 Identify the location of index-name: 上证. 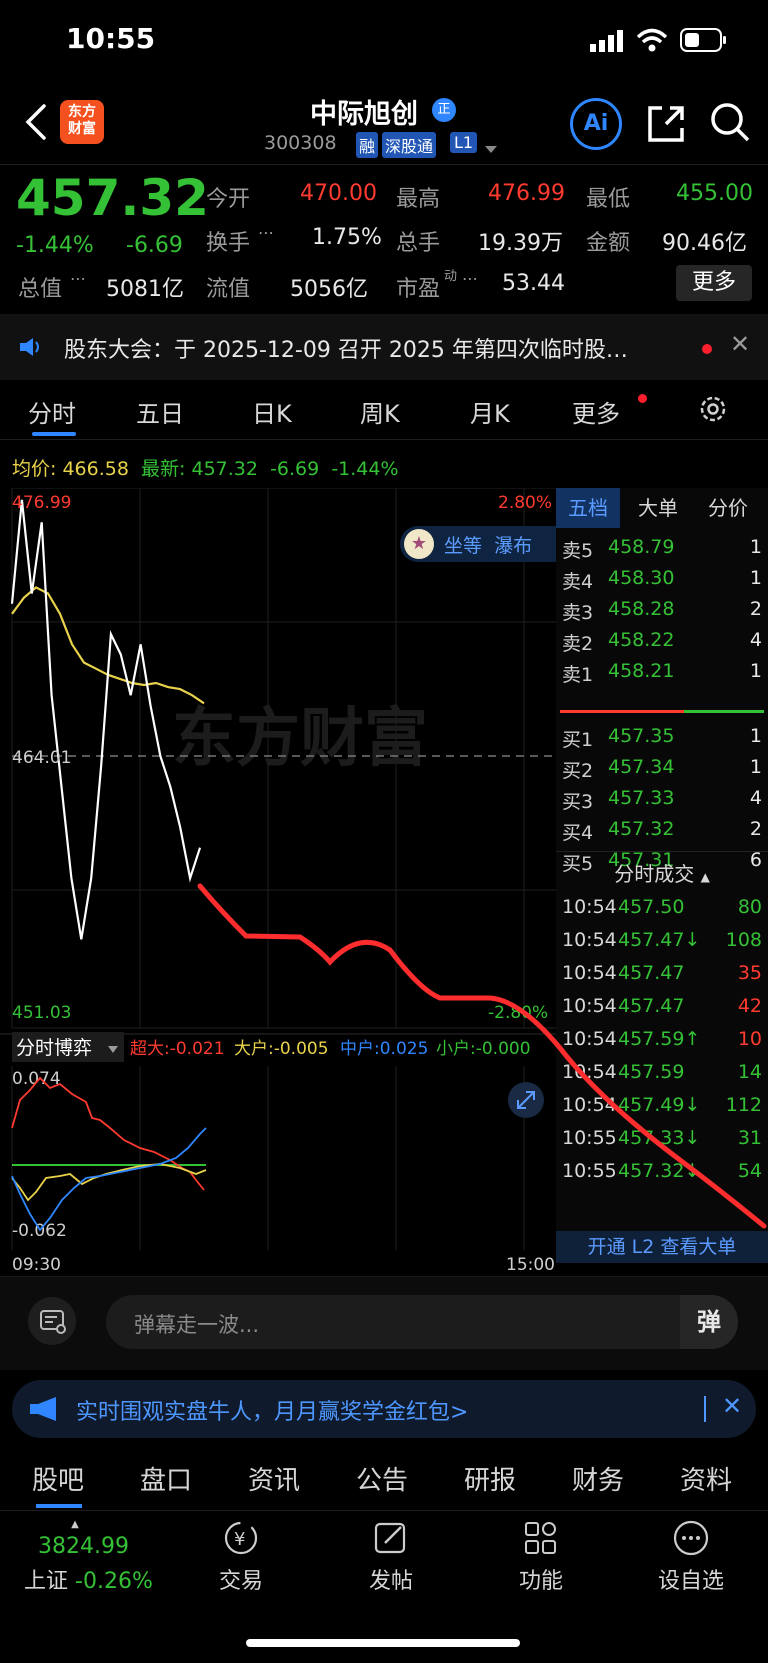
(46, 1581).